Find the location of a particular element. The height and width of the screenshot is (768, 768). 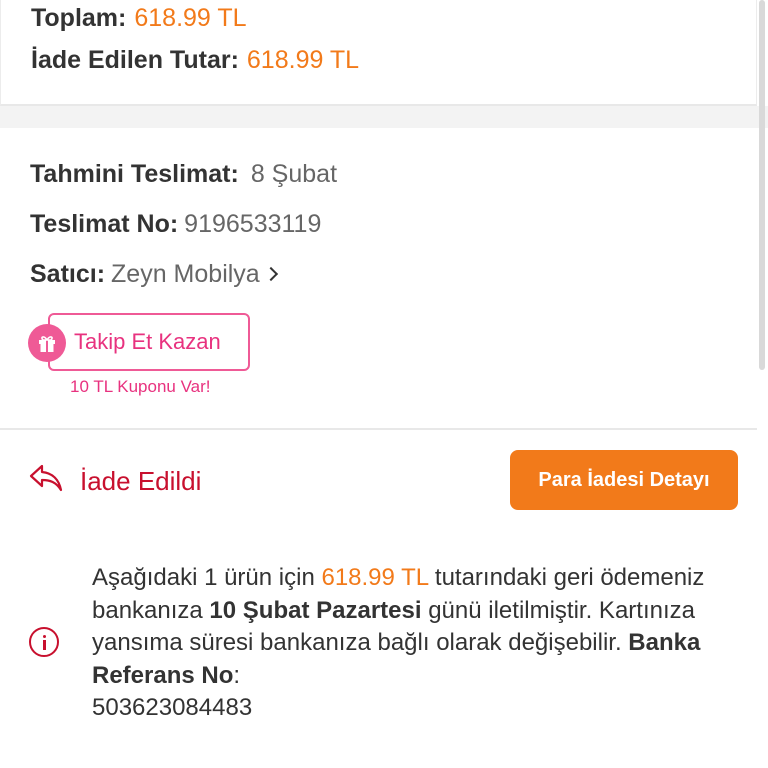

refund-message-amount: 618.99 TL is located at coordinates (375, 577).